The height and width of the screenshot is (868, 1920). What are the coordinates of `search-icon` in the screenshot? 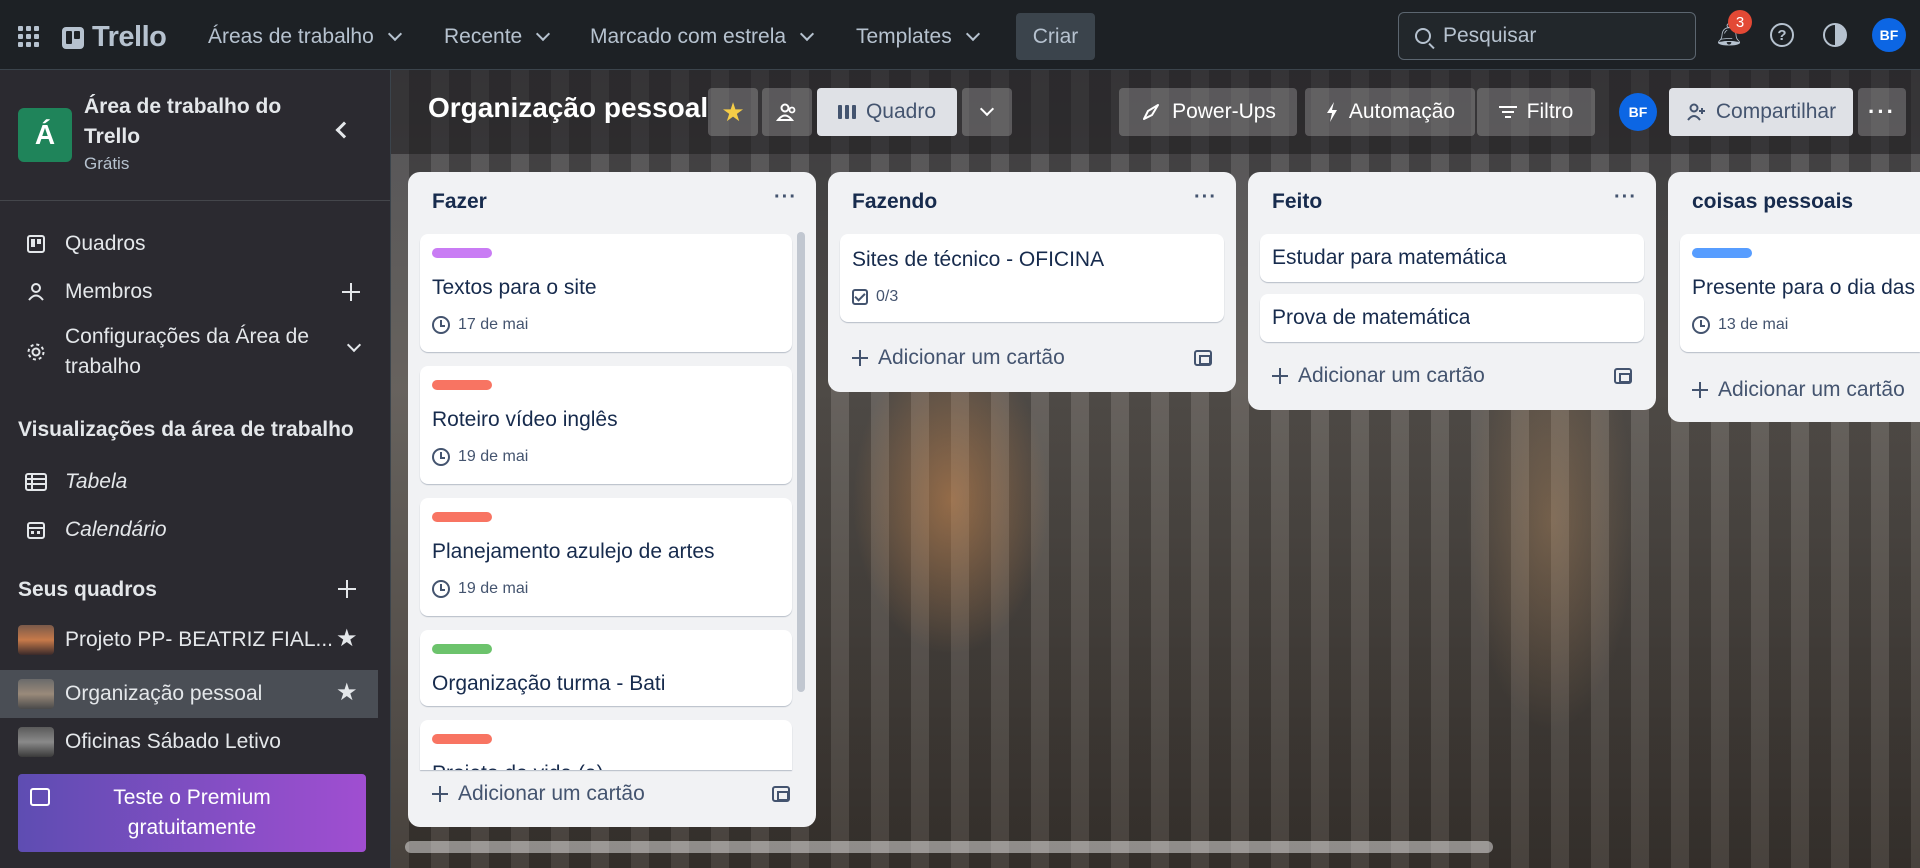 It's located at (1423, 36).